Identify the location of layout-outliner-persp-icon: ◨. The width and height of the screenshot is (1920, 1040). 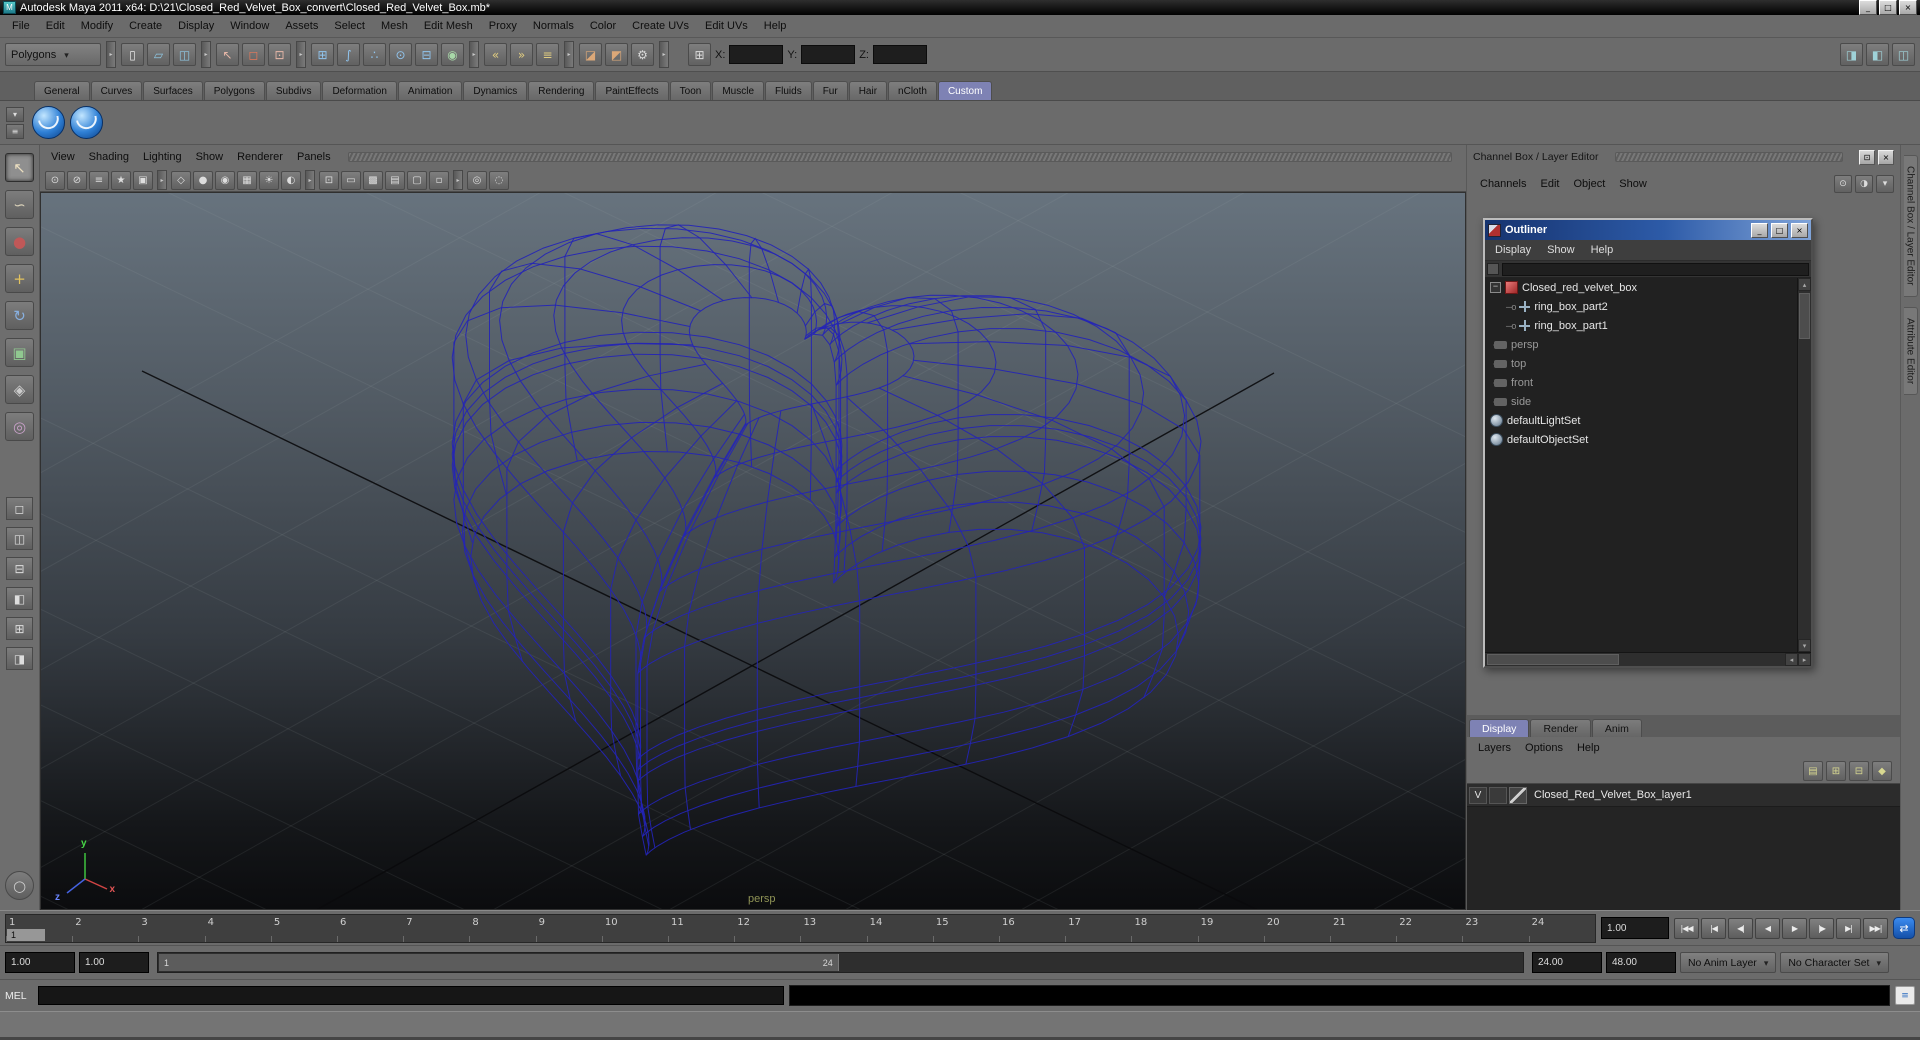
(19, 658).